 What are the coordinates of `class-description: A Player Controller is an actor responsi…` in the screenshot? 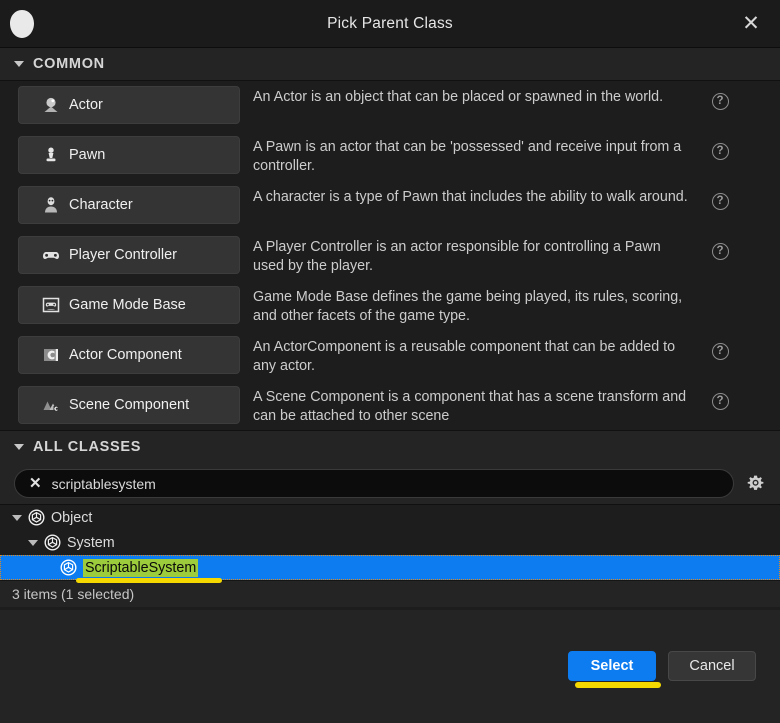 It's located at (457, 256).